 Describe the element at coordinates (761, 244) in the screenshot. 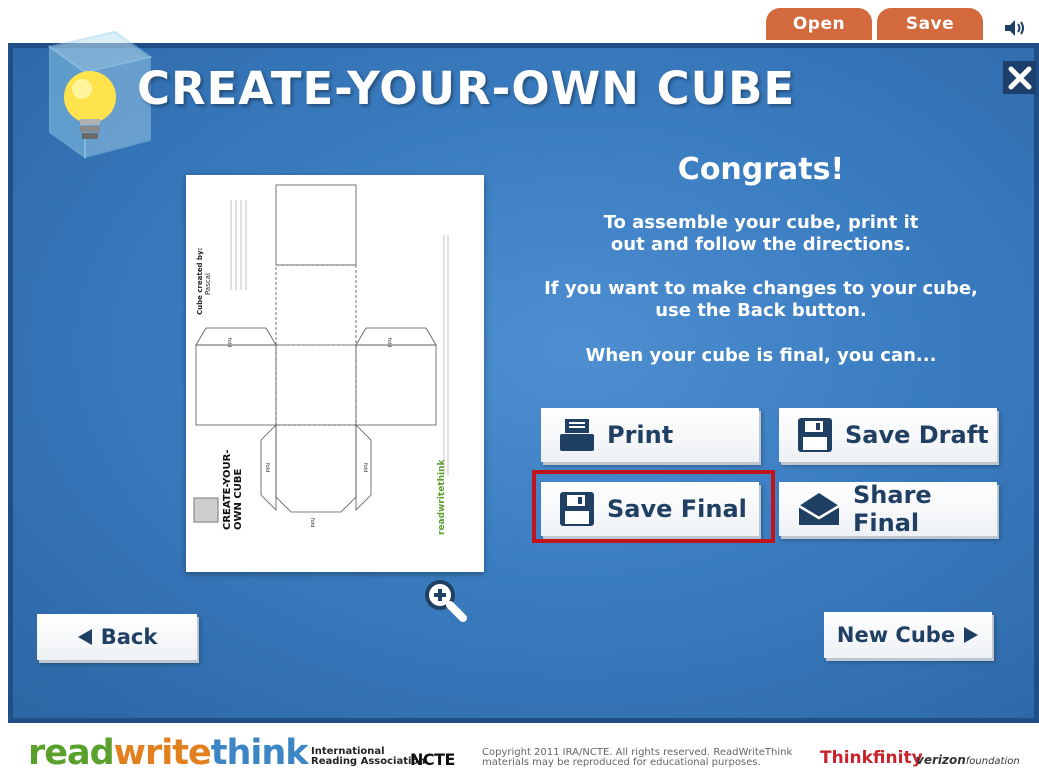

I see `instruction-print-line2: out and follow the directions.` at that location.